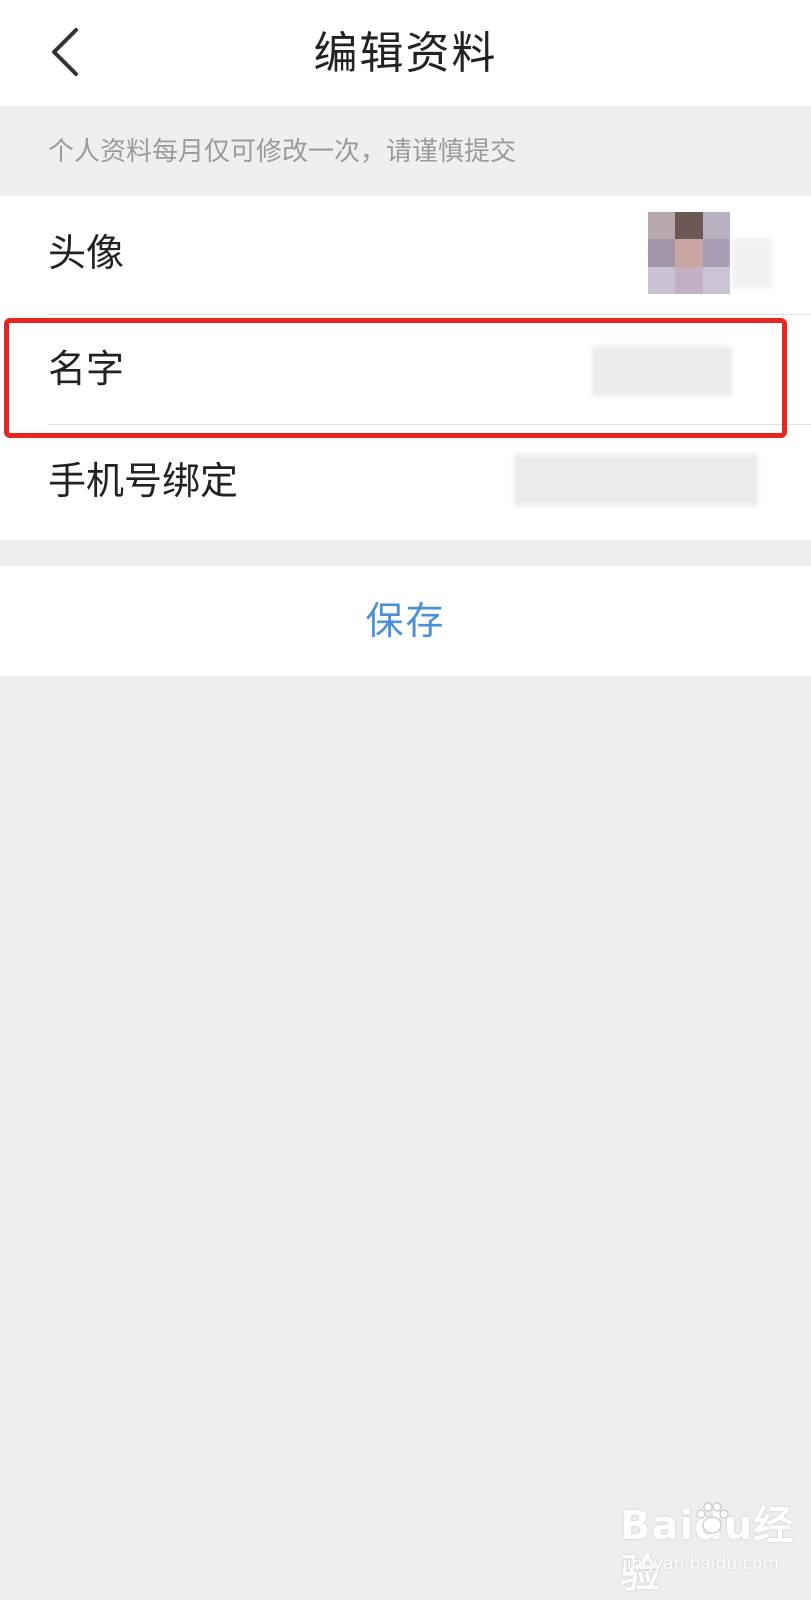 This screenshot has width=811, height=1600. I want to click on paw-icon, so click(712, 1518).